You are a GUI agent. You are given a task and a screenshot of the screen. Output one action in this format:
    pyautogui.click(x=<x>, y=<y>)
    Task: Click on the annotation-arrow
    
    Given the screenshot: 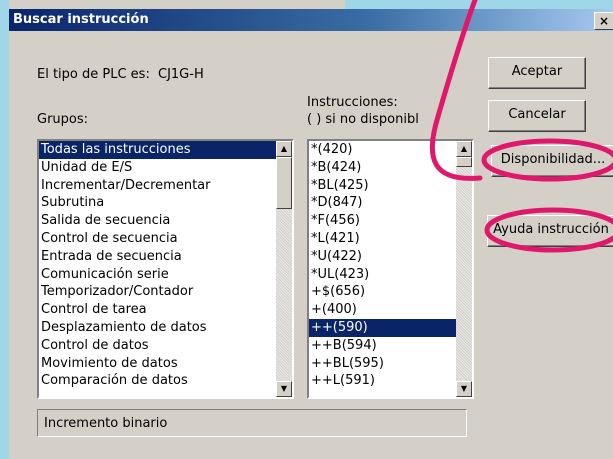 What is the action you would take?
    pyautogui.click(x=456, y=90)
    